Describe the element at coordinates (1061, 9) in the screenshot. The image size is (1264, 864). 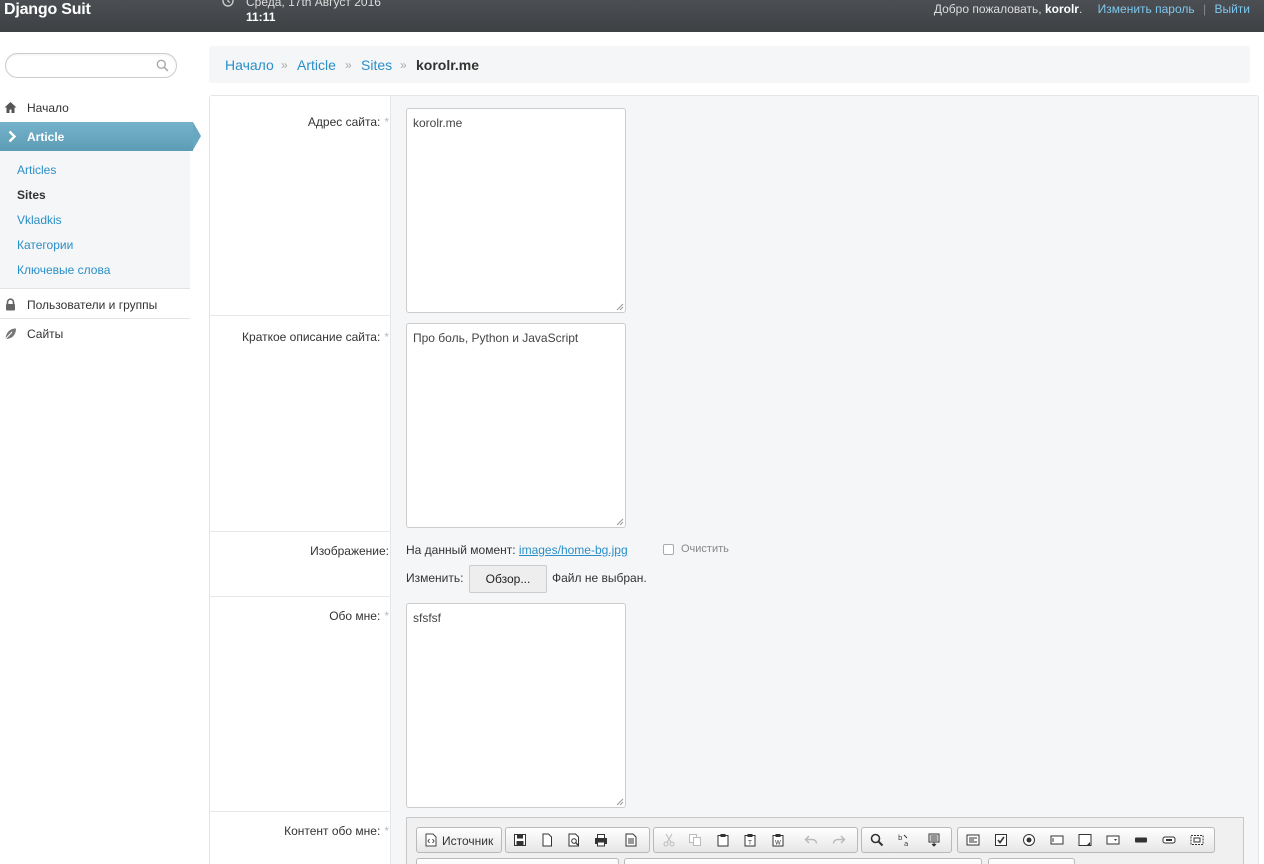
I see `username: korolr` at that location.